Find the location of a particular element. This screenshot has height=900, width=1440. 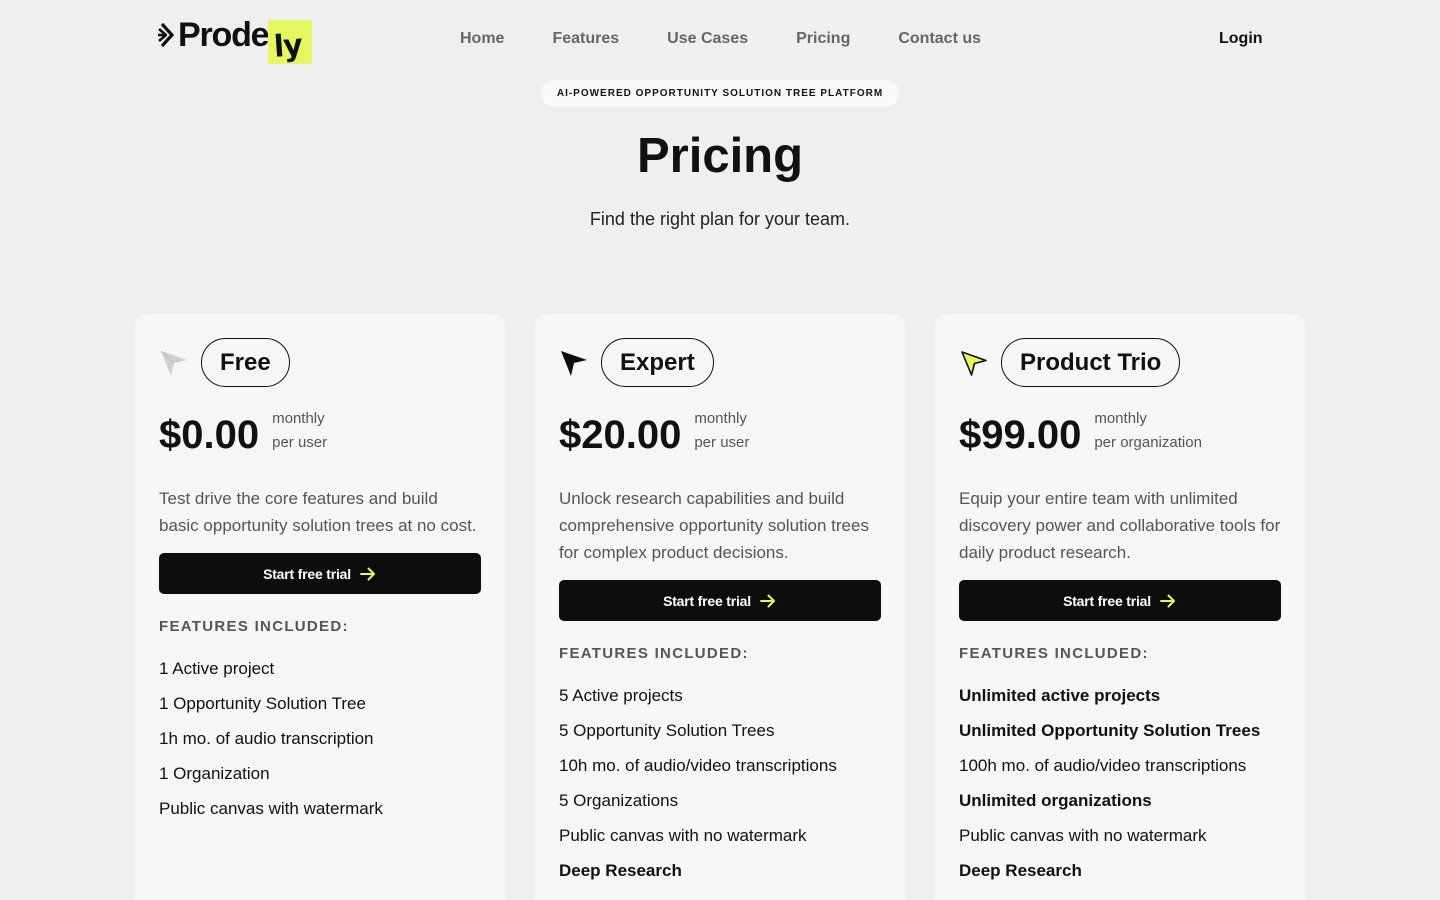

feature-item: 5 Organizations is located at coordinates (619, 800).